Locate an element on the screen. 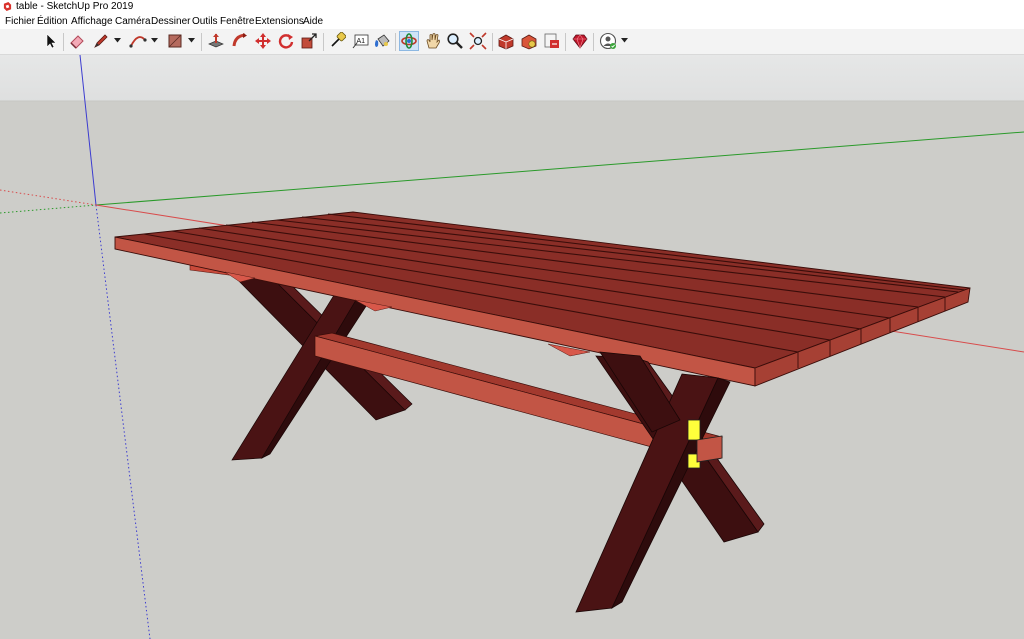 Image resolution: width=1024 pixels, height=639 pixels. scale-tool-button is located at coordinates (309, 41).